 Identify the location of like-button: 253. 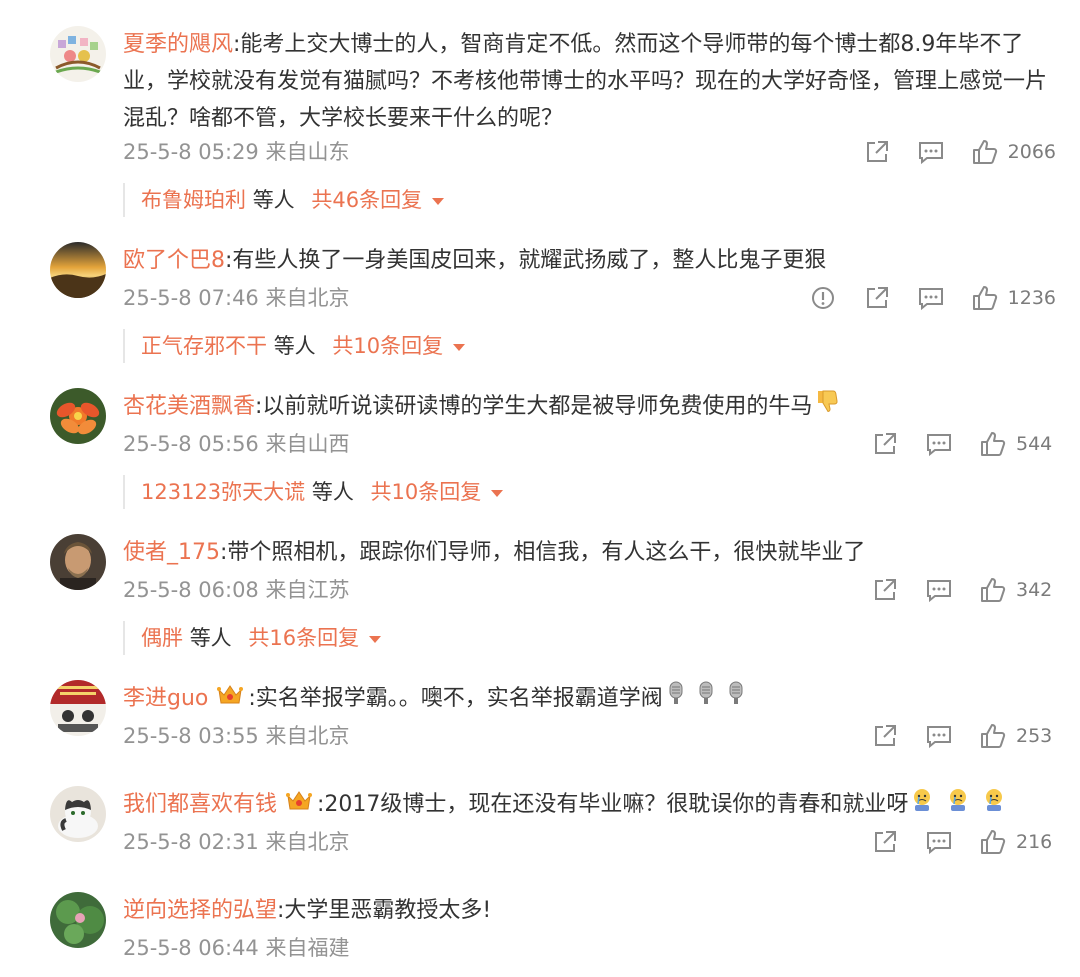
(1018, 736).